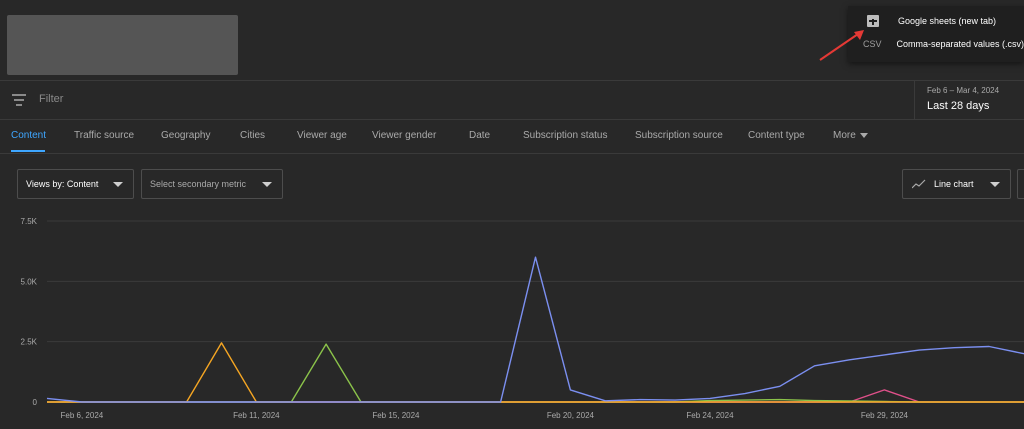 The width and height of the screenshot is (1024, 429). I want to click on chart-type-dropdown: Line chart, so click(956, 184).